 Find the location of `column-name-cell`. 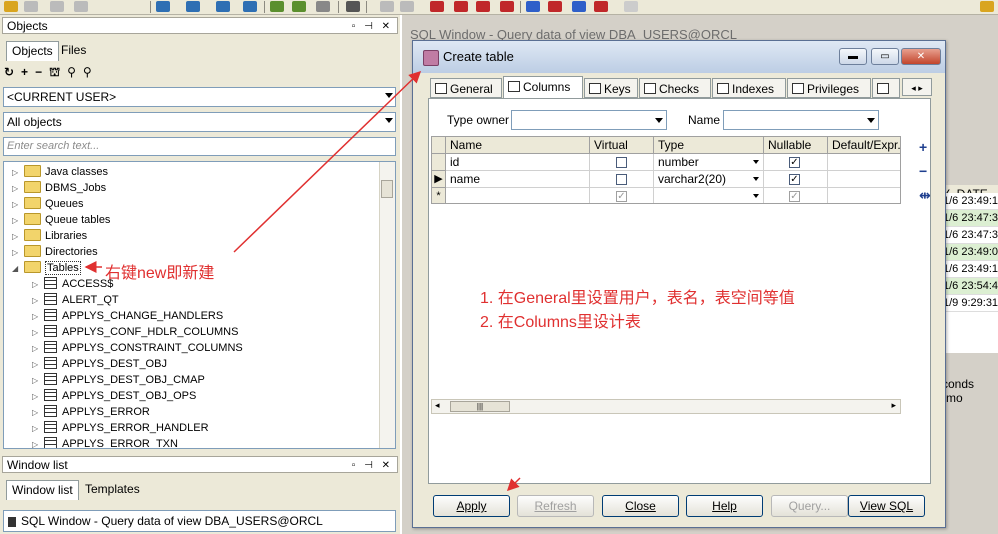

column-name-cell is located at coordinates (518, 195).